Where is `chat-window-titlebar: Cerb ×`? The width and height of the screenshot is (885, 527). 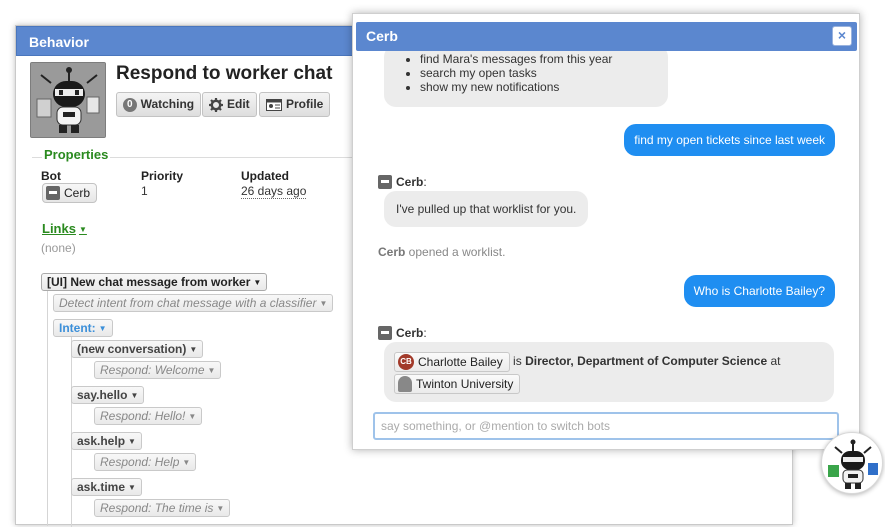
chat-window-titlebar: Cerb × is located at coordinates (606, 36).